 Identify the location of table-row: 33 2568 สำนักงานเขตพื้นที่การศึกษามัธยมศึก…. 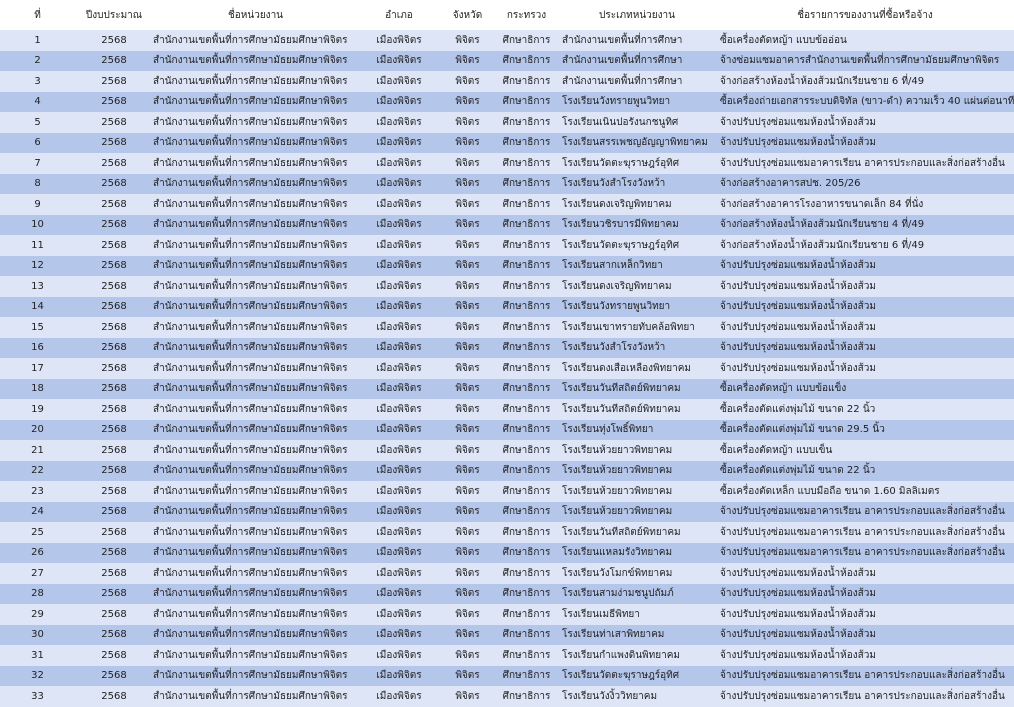
(507, 696).